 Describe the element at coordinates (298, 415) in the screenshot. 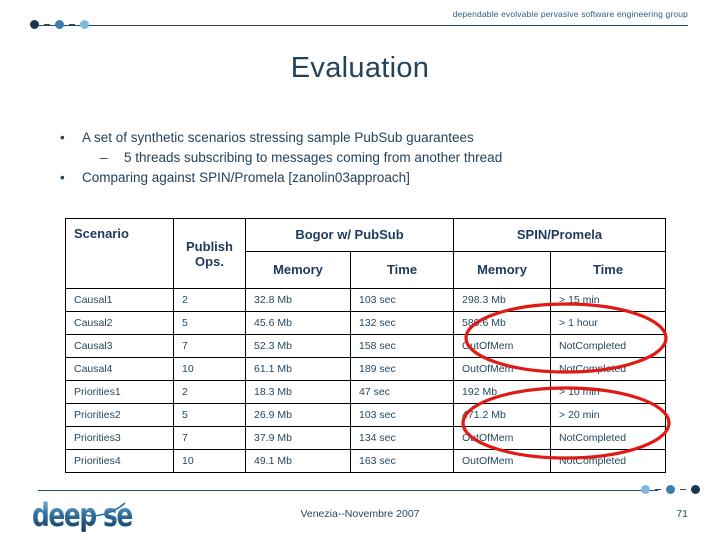

I see `cell-bogor-memory: 26.9 Mb` at that location.